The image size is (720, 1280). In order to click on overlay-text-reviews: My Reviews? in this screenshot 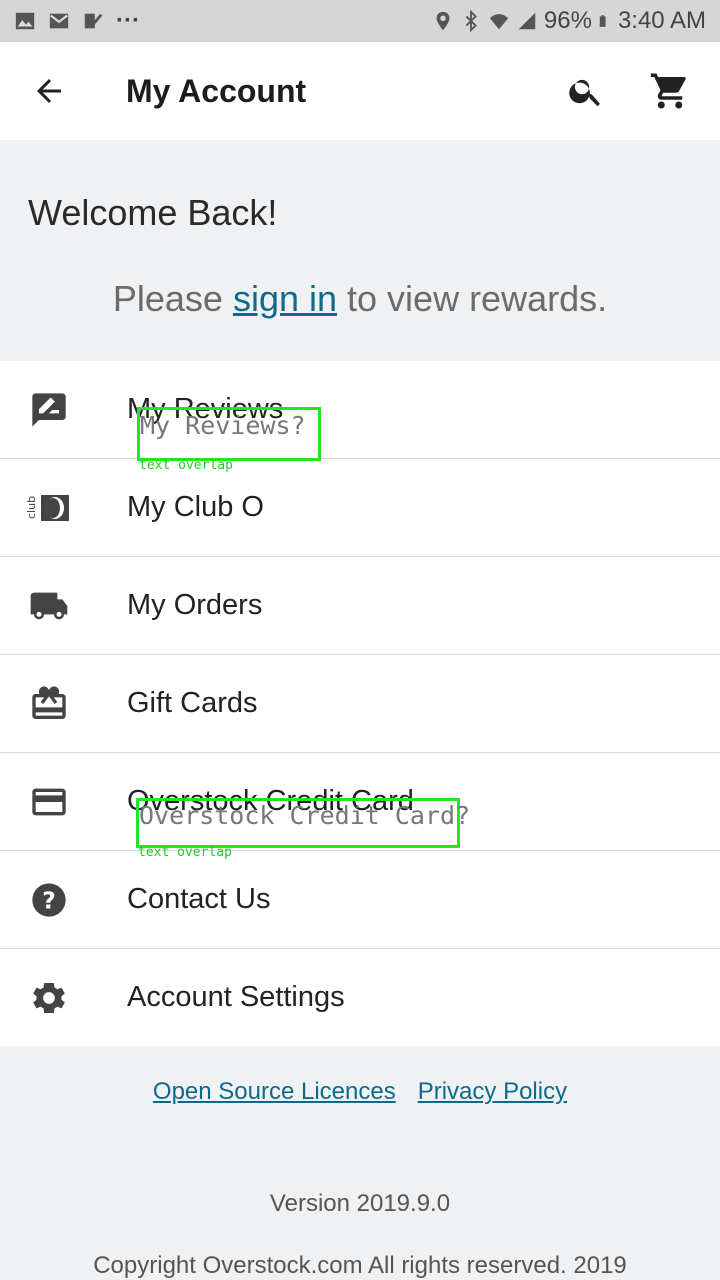, I will do `click(223, 425)`.